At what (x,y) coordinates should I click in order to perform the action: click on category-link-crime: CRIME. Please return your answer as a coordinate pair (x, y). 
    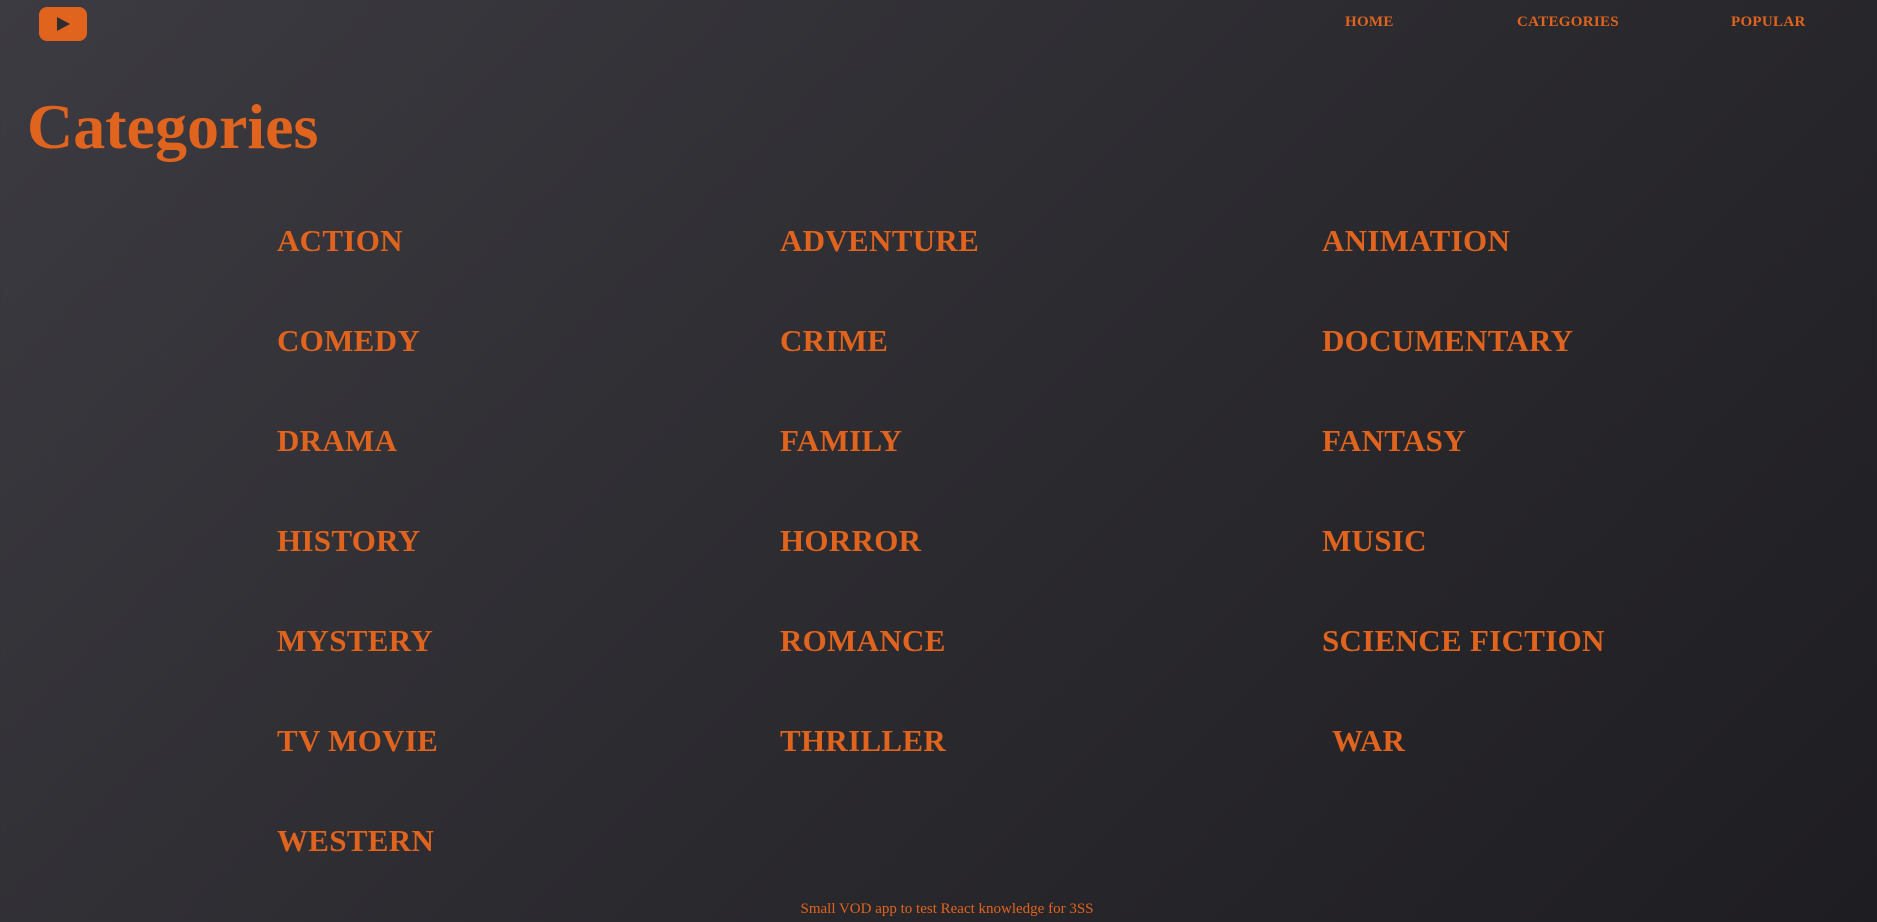
    Looking at the image, I should click on (834, 340).